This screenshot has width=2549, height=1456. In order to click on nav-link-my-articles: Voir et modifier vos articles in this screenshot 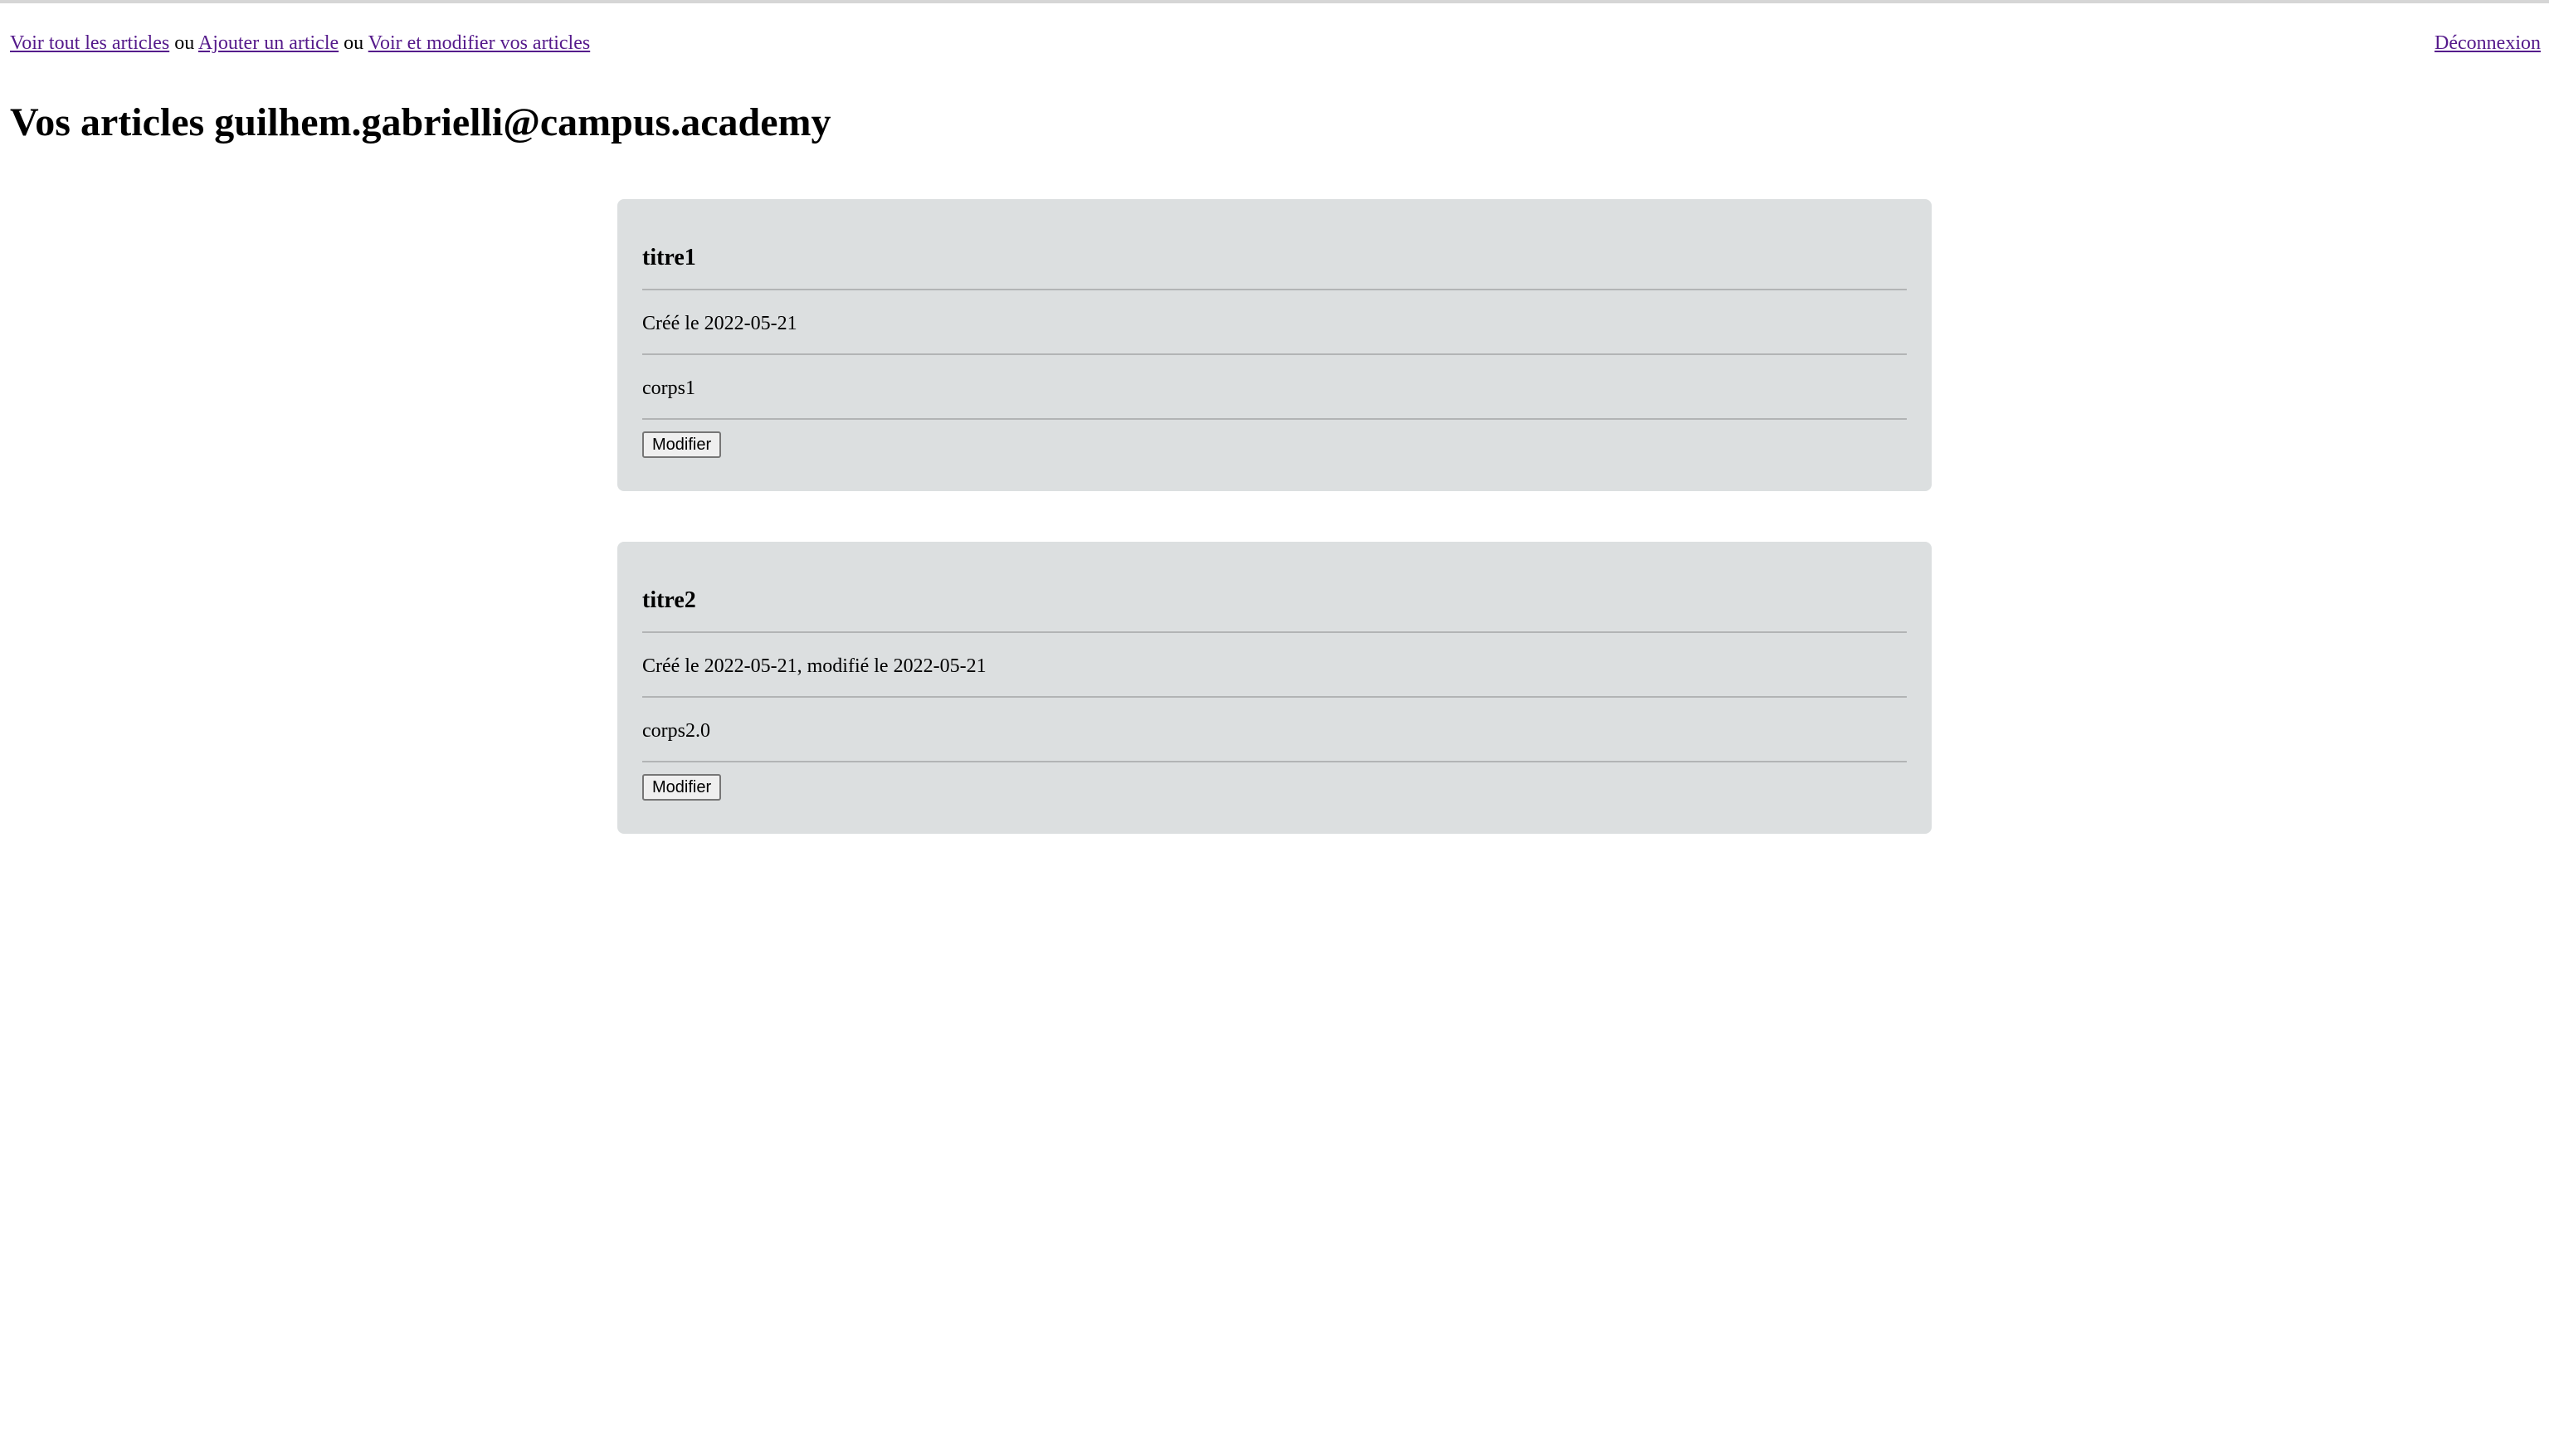, I will do `click(479, 43)`.